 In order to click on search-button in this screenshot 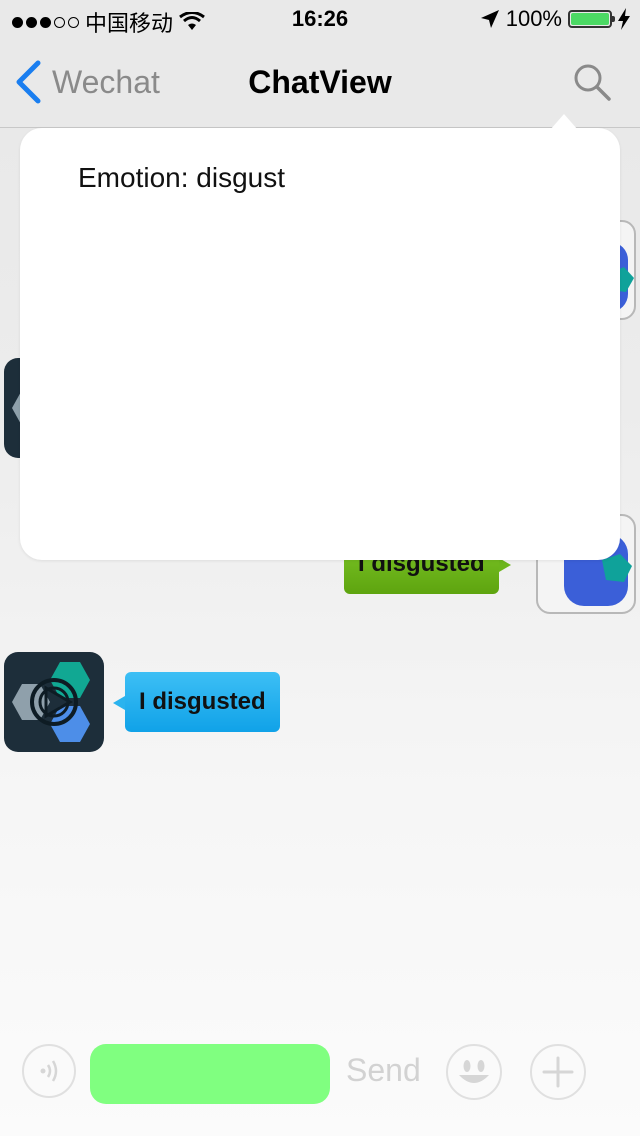, I will do `click(592, 84)`.